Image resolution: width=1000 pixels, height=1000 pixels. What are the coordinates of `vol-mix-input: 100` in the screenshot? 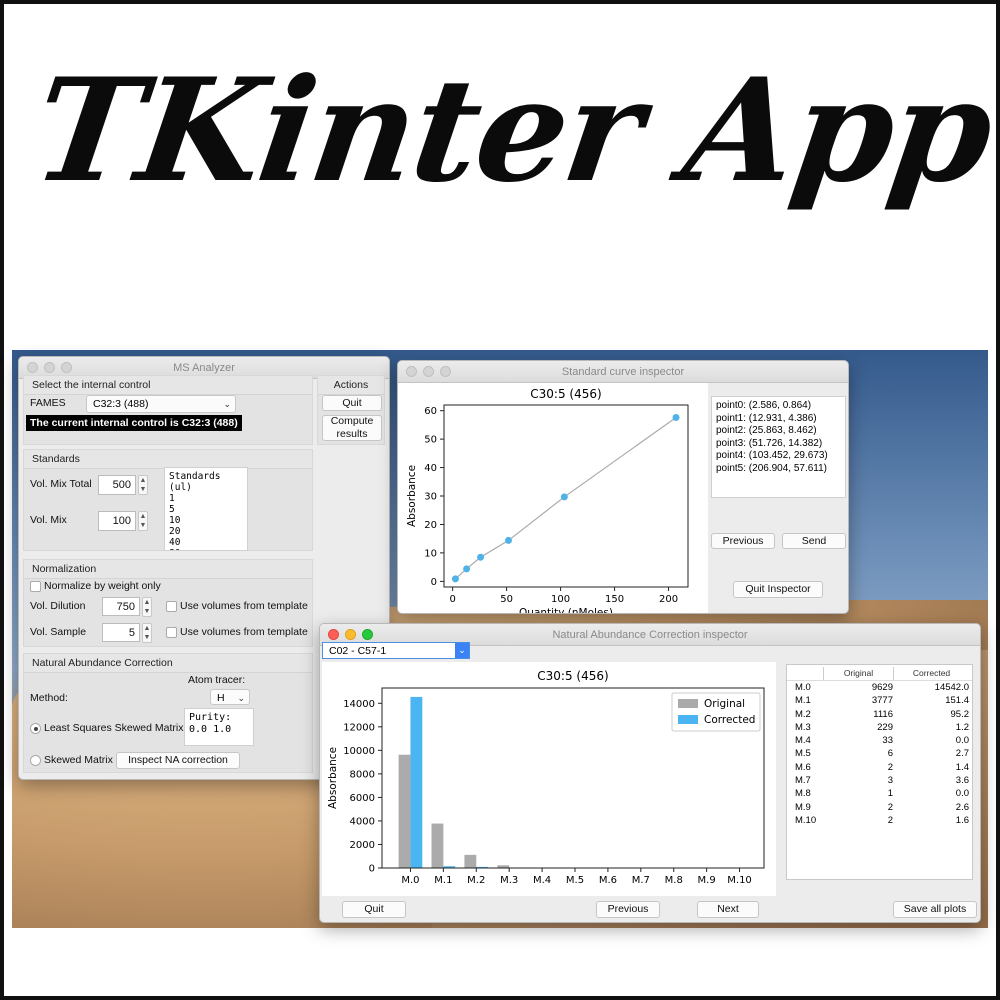 It's located at (117, 521).